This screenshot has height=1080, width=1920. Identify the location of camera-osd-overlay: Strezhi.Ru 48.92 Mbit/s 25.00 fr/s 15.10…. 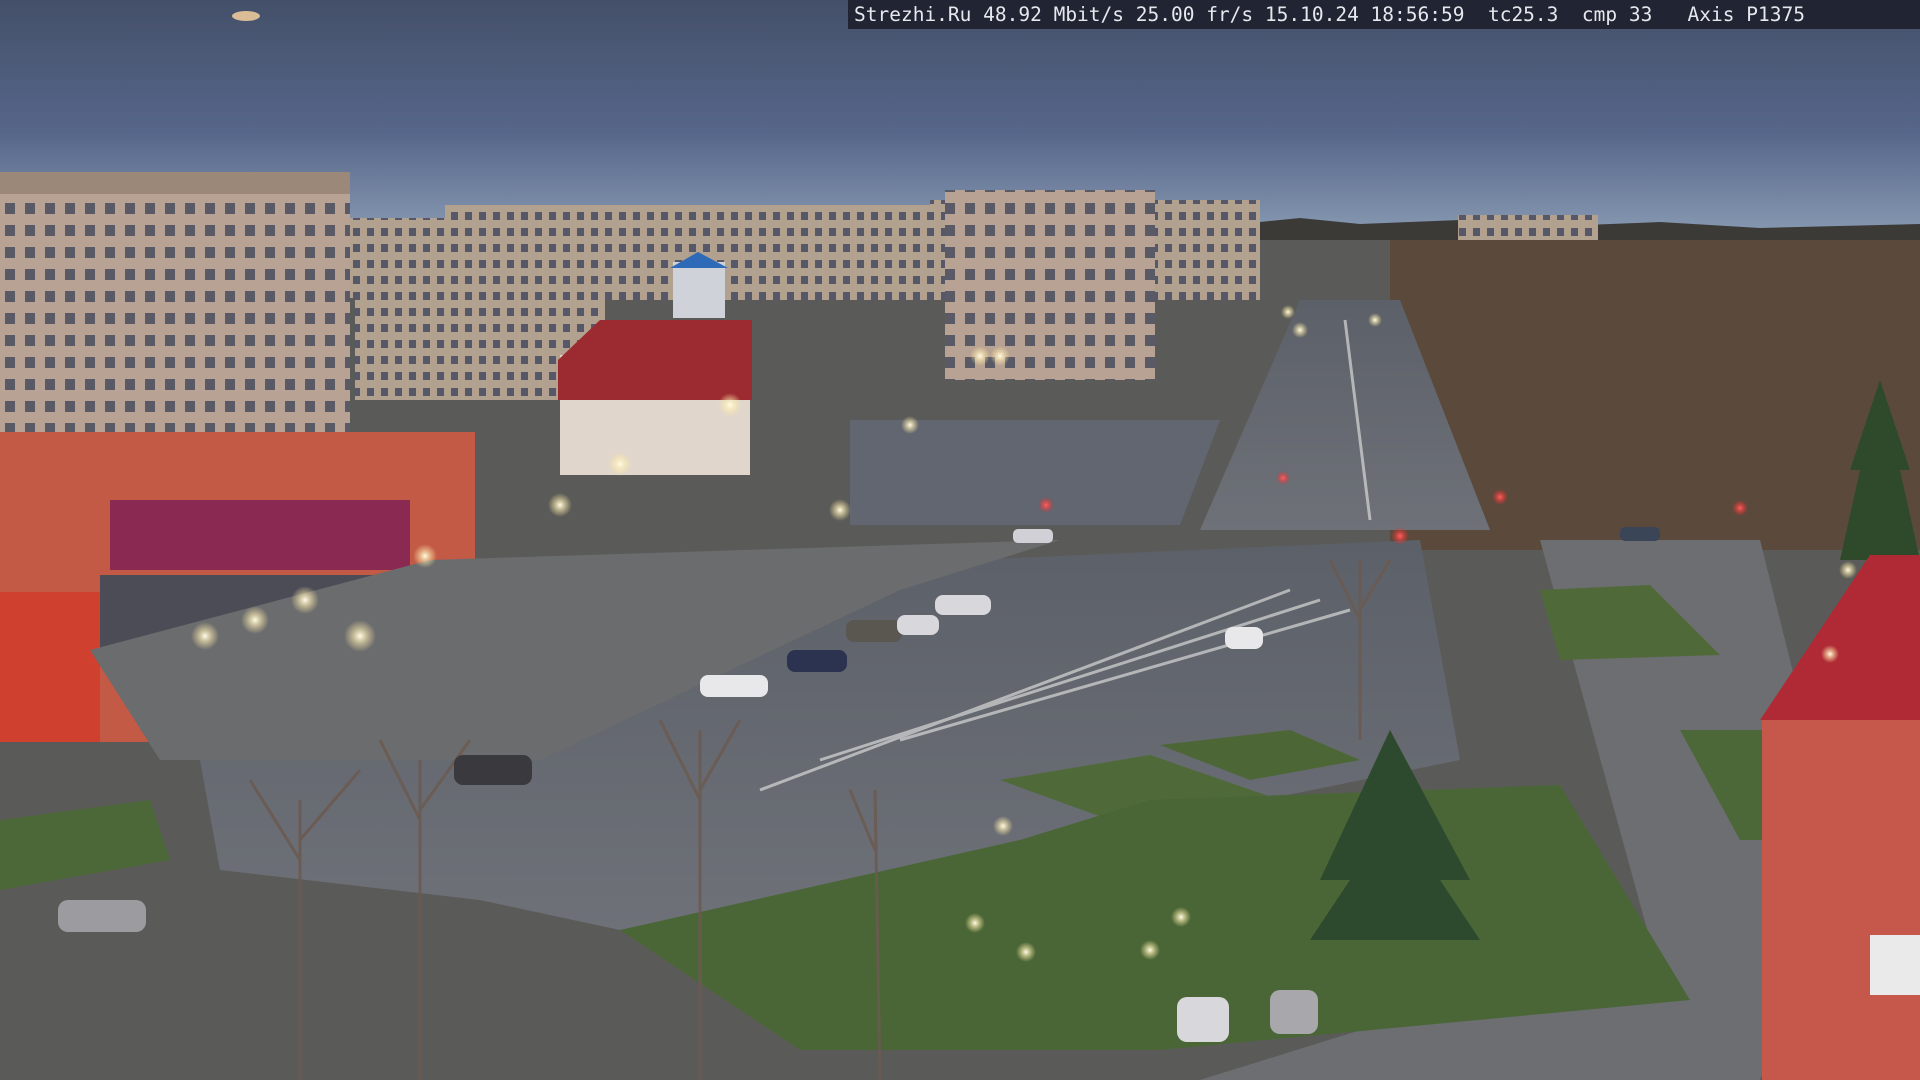
(1384, 14).